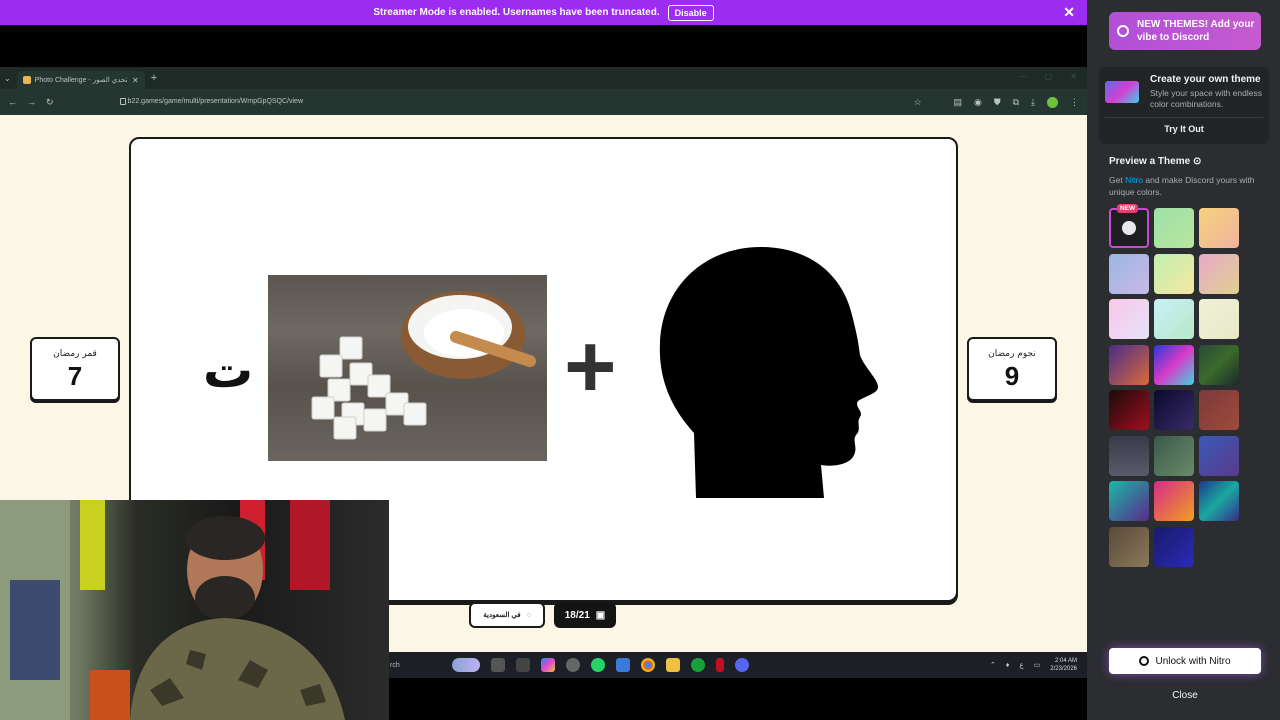 The height and width of the screenshot is (720, 1280). Describe the element at coordinates (1063, 665) in the screenshot. I see `taskbar-clock: 2:04 AM 2/23/2026` at that location.